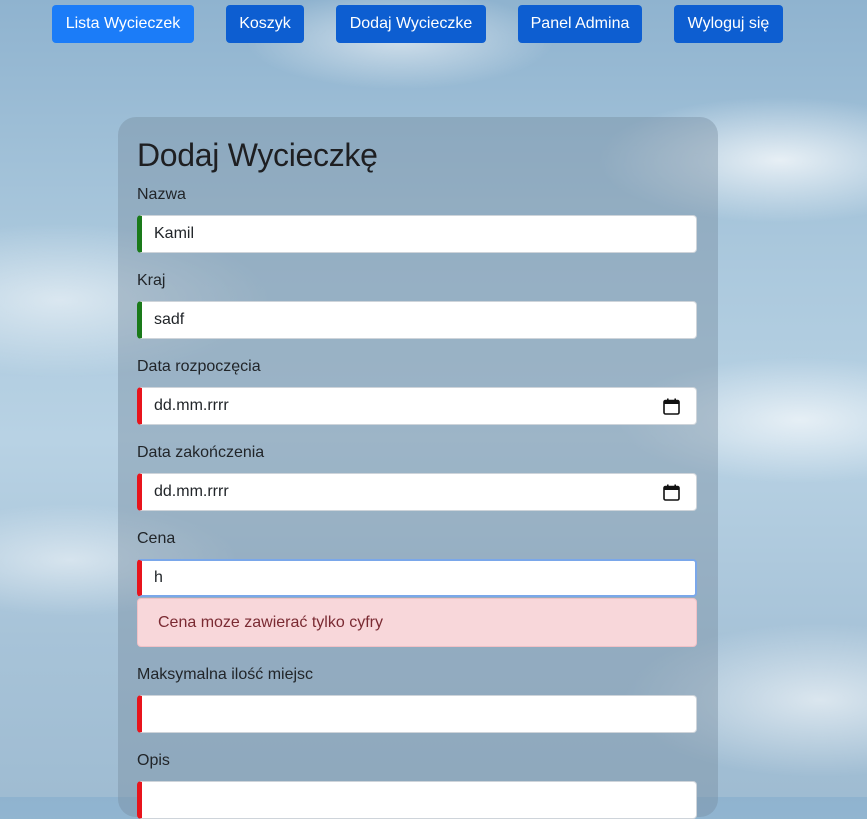 The height and width of the screenshot is (819, 867). Describe the element at coordinates (417, 800) in the screenshot. I see `opis-input` at that location.